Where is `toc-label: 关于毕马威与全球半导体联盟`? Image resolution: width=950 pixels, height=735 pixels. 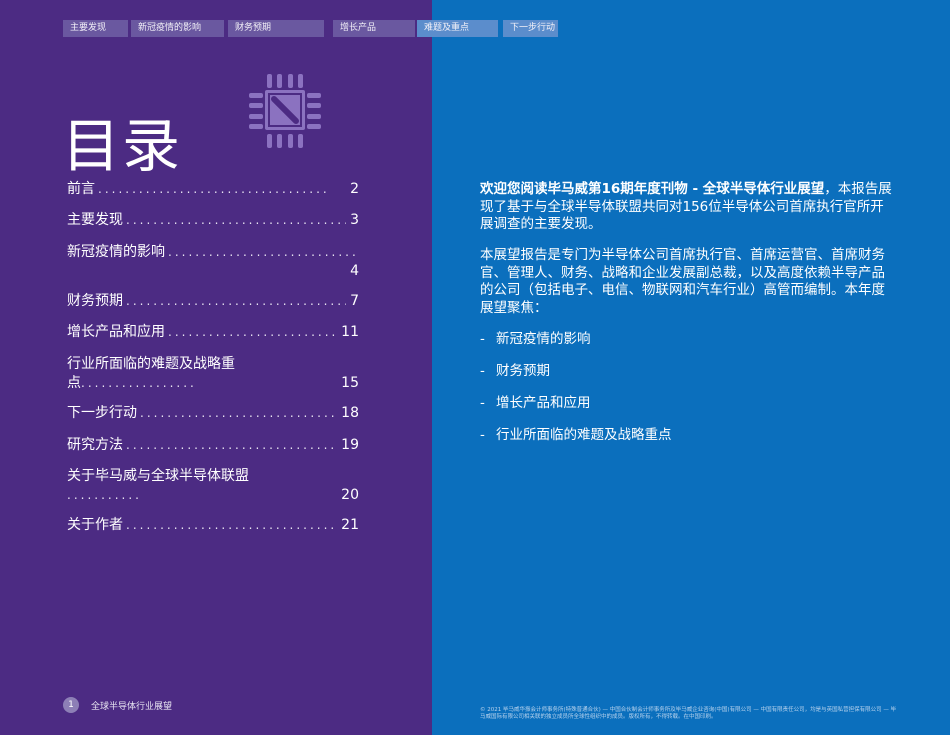 toc-label: 关于毕马威与全球半导体联盟 is located at coordinates (158, 476).